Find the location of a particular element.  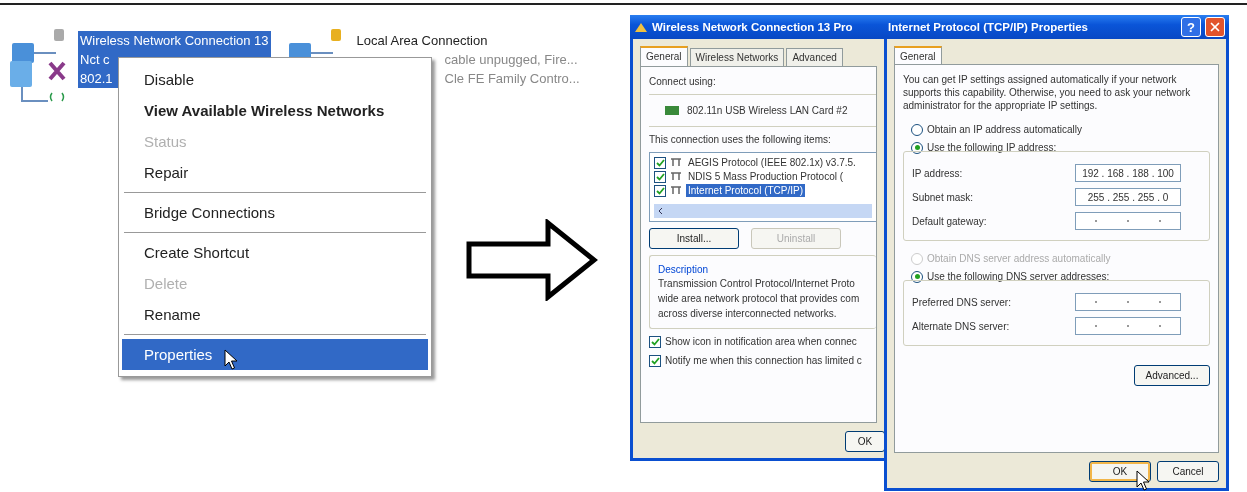

tab: General is located at coordinates (664, 56).